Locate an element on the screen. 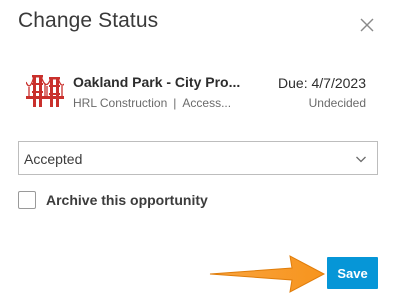  opportunity-current-status: Undecided is located at coordinates (337, 103).